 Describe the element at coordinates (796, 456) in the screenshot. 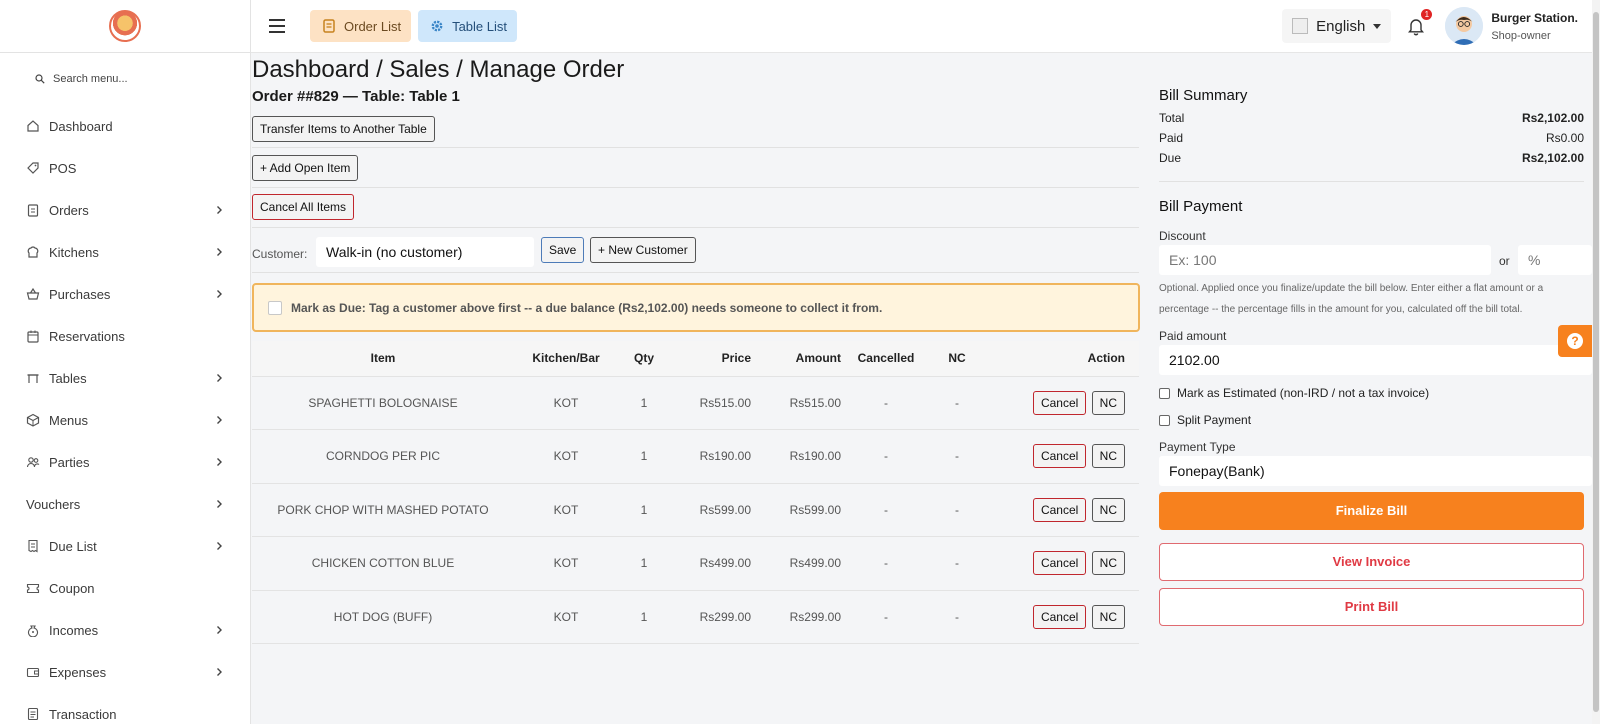

I see `cell-amount: Rs190.00` at that location.